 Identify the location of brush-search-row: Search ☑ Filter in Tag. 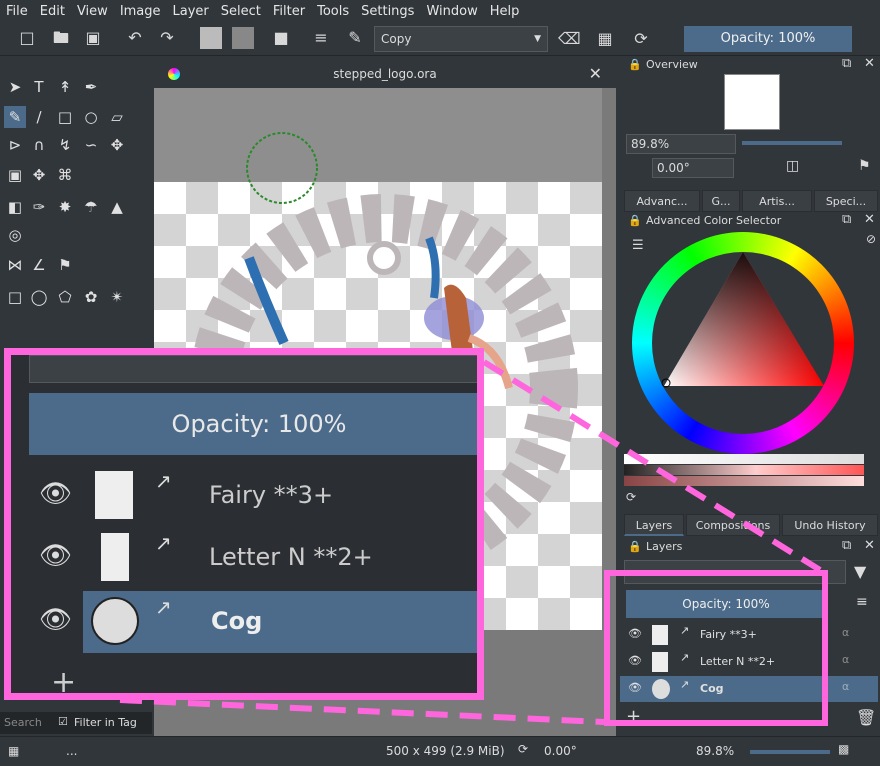
(76, 723).